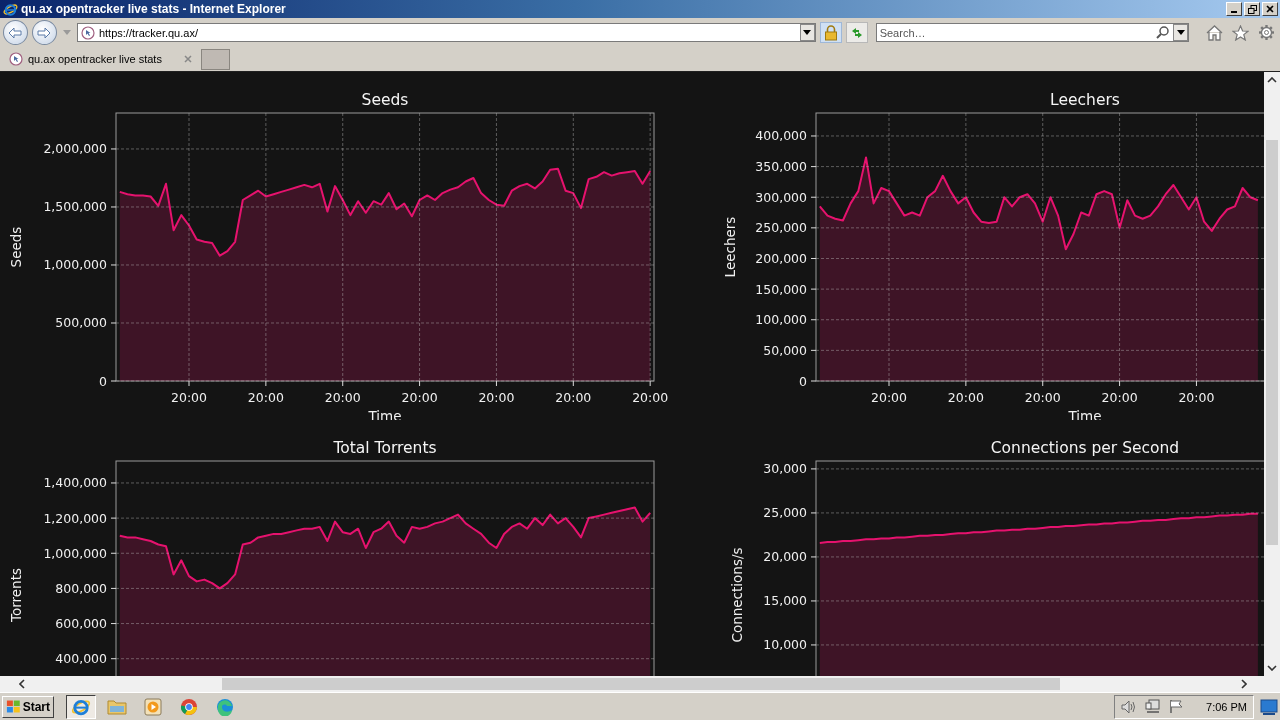 This screenshot has height=720, width=1280. Describe the element at coordinates (215, 59) in the screenshot. I see `new-tab-button` at that location.